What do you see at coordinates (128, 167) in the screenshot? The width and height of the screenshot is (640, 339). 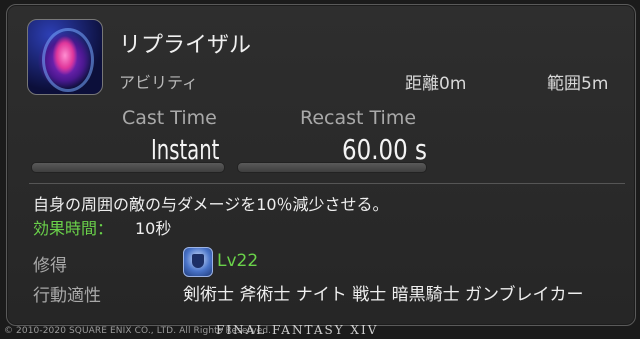 I see `cast-time-bar` at bounding box center [128, 167].